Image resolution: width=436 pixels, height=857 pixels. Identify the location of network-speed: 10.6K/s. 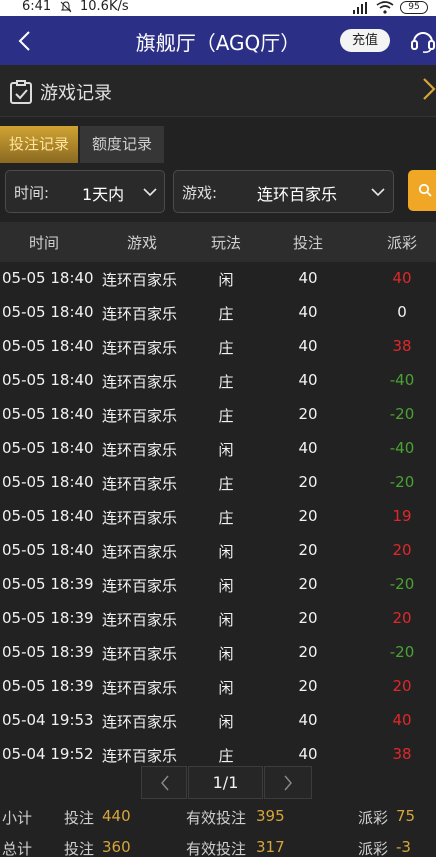
(104, 7).